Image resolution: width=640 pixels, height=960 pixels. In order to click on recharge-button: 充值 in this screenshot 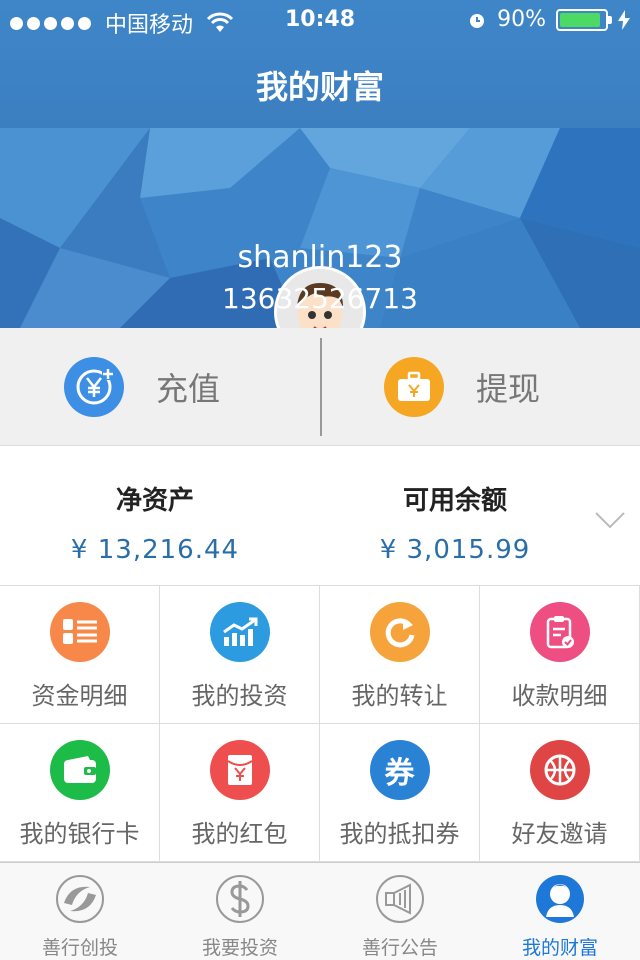, I will do `click(160, 387)`.